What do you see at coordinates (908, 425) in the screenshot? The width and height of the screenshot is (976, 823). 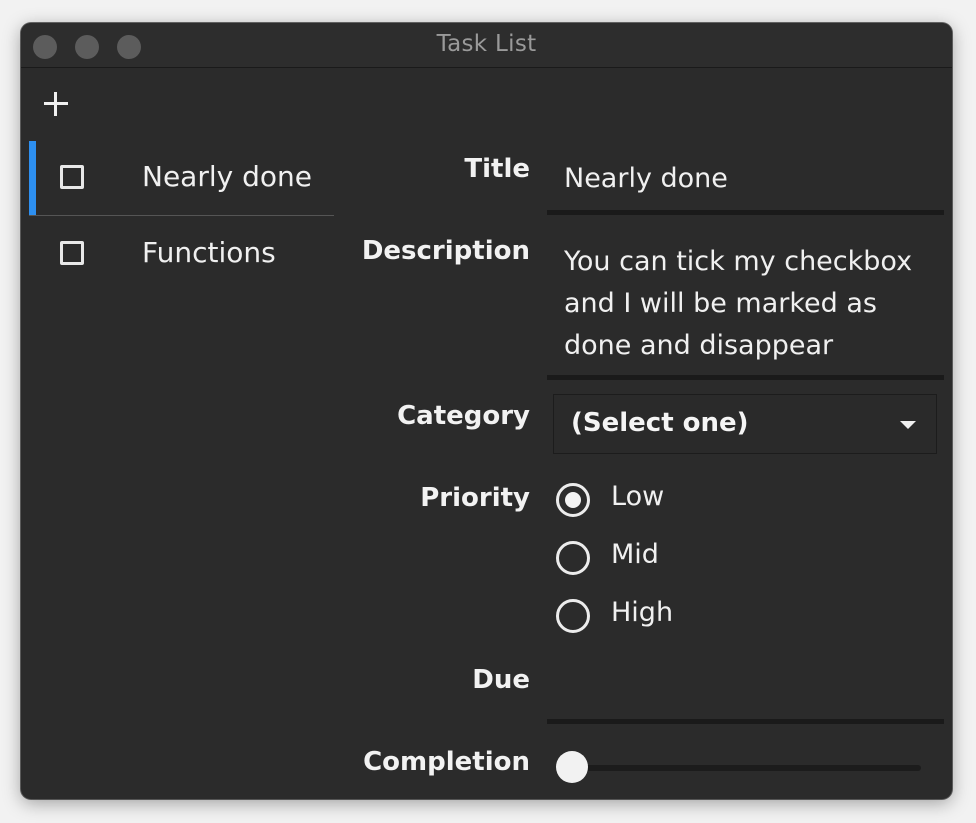 I see `caret-down-icon` at bounding box center [908, 425].